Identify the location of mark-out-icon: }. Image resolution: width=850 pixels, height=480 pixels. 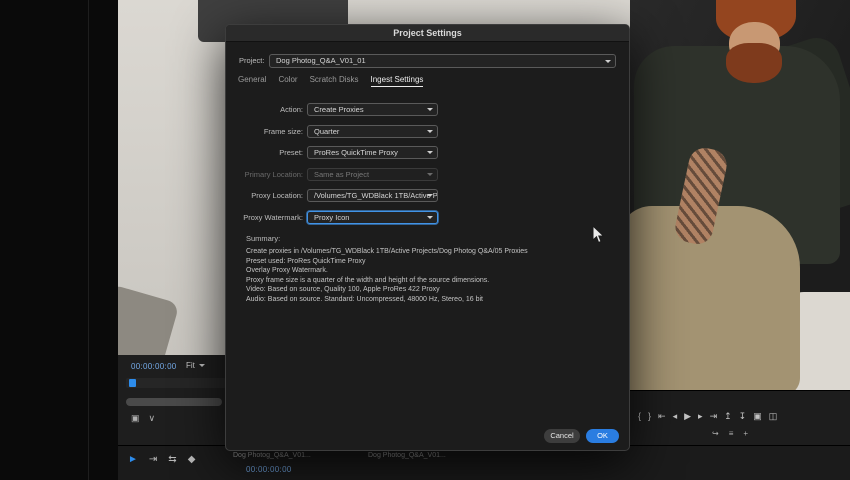
(649, 416).